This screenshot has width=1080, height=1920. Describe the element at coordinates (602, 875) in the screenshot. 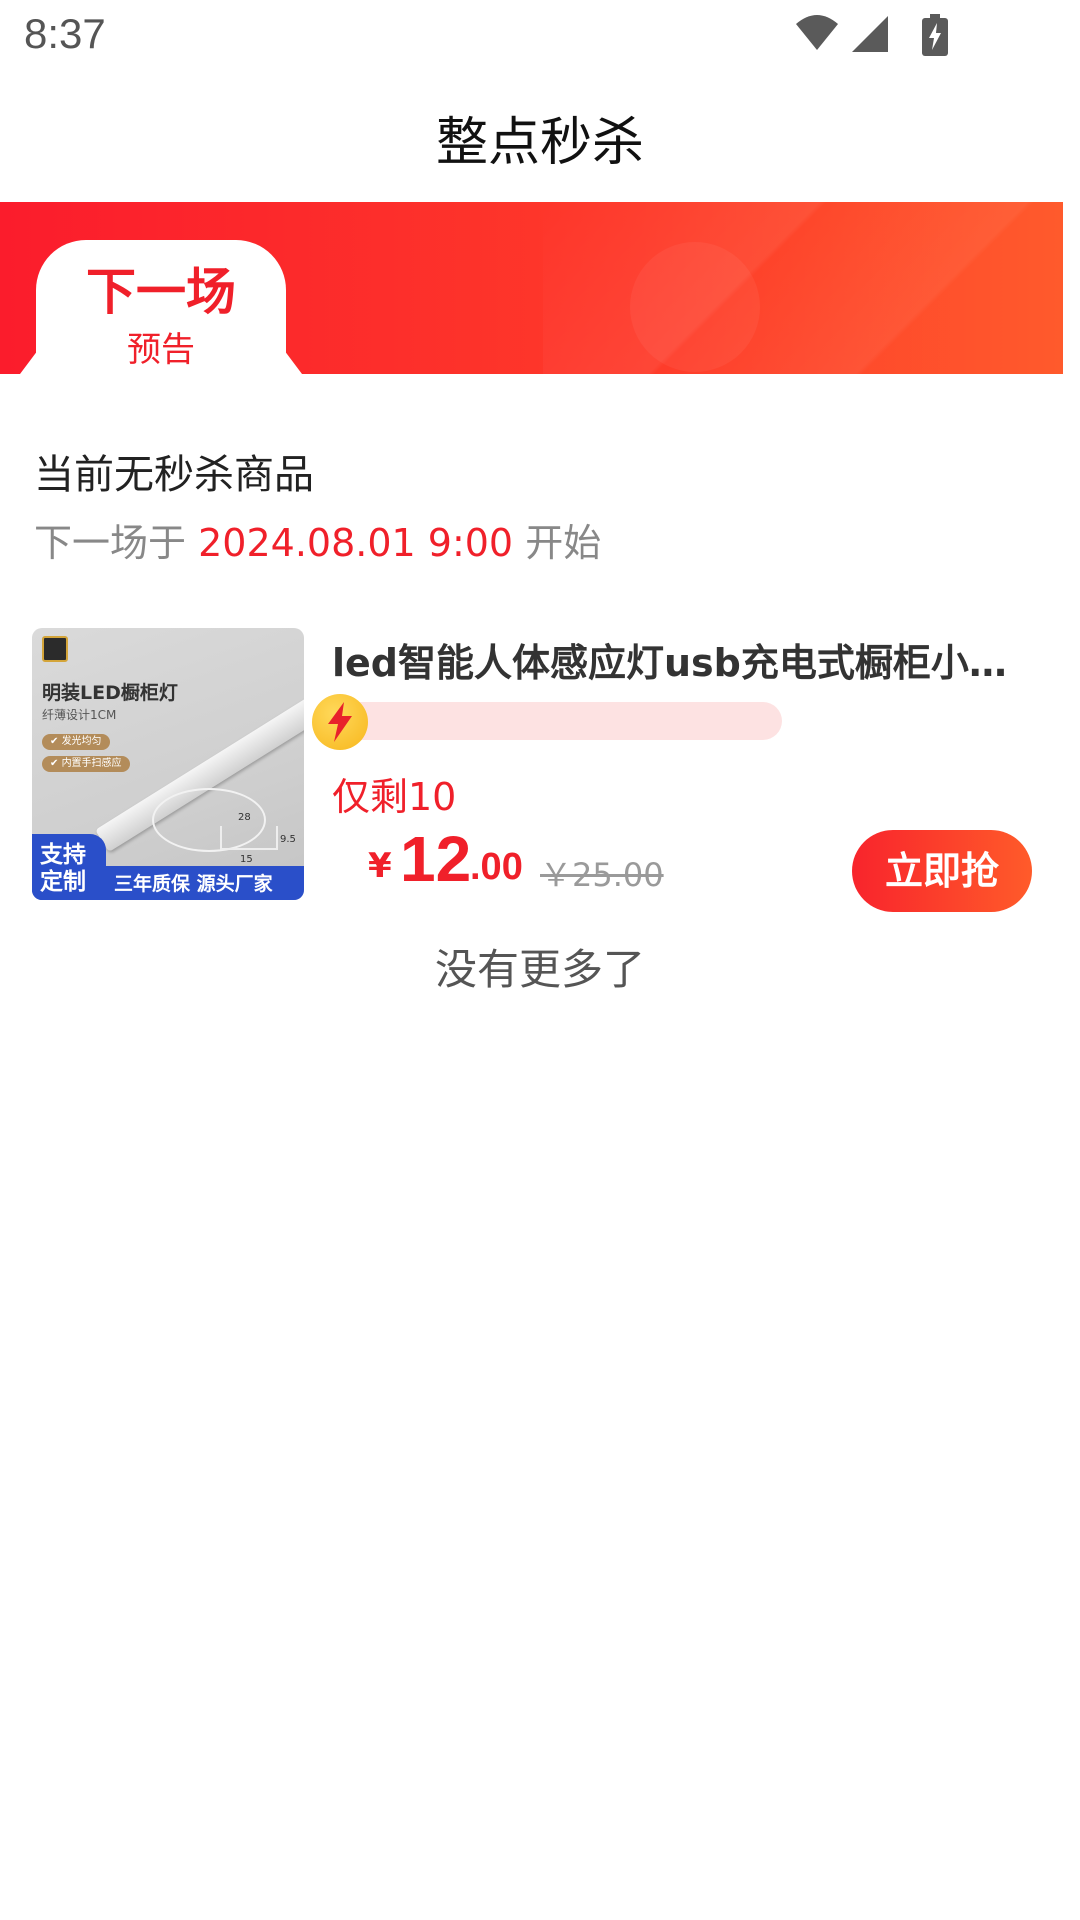

I see `original-price: ￥25.00` at that location.